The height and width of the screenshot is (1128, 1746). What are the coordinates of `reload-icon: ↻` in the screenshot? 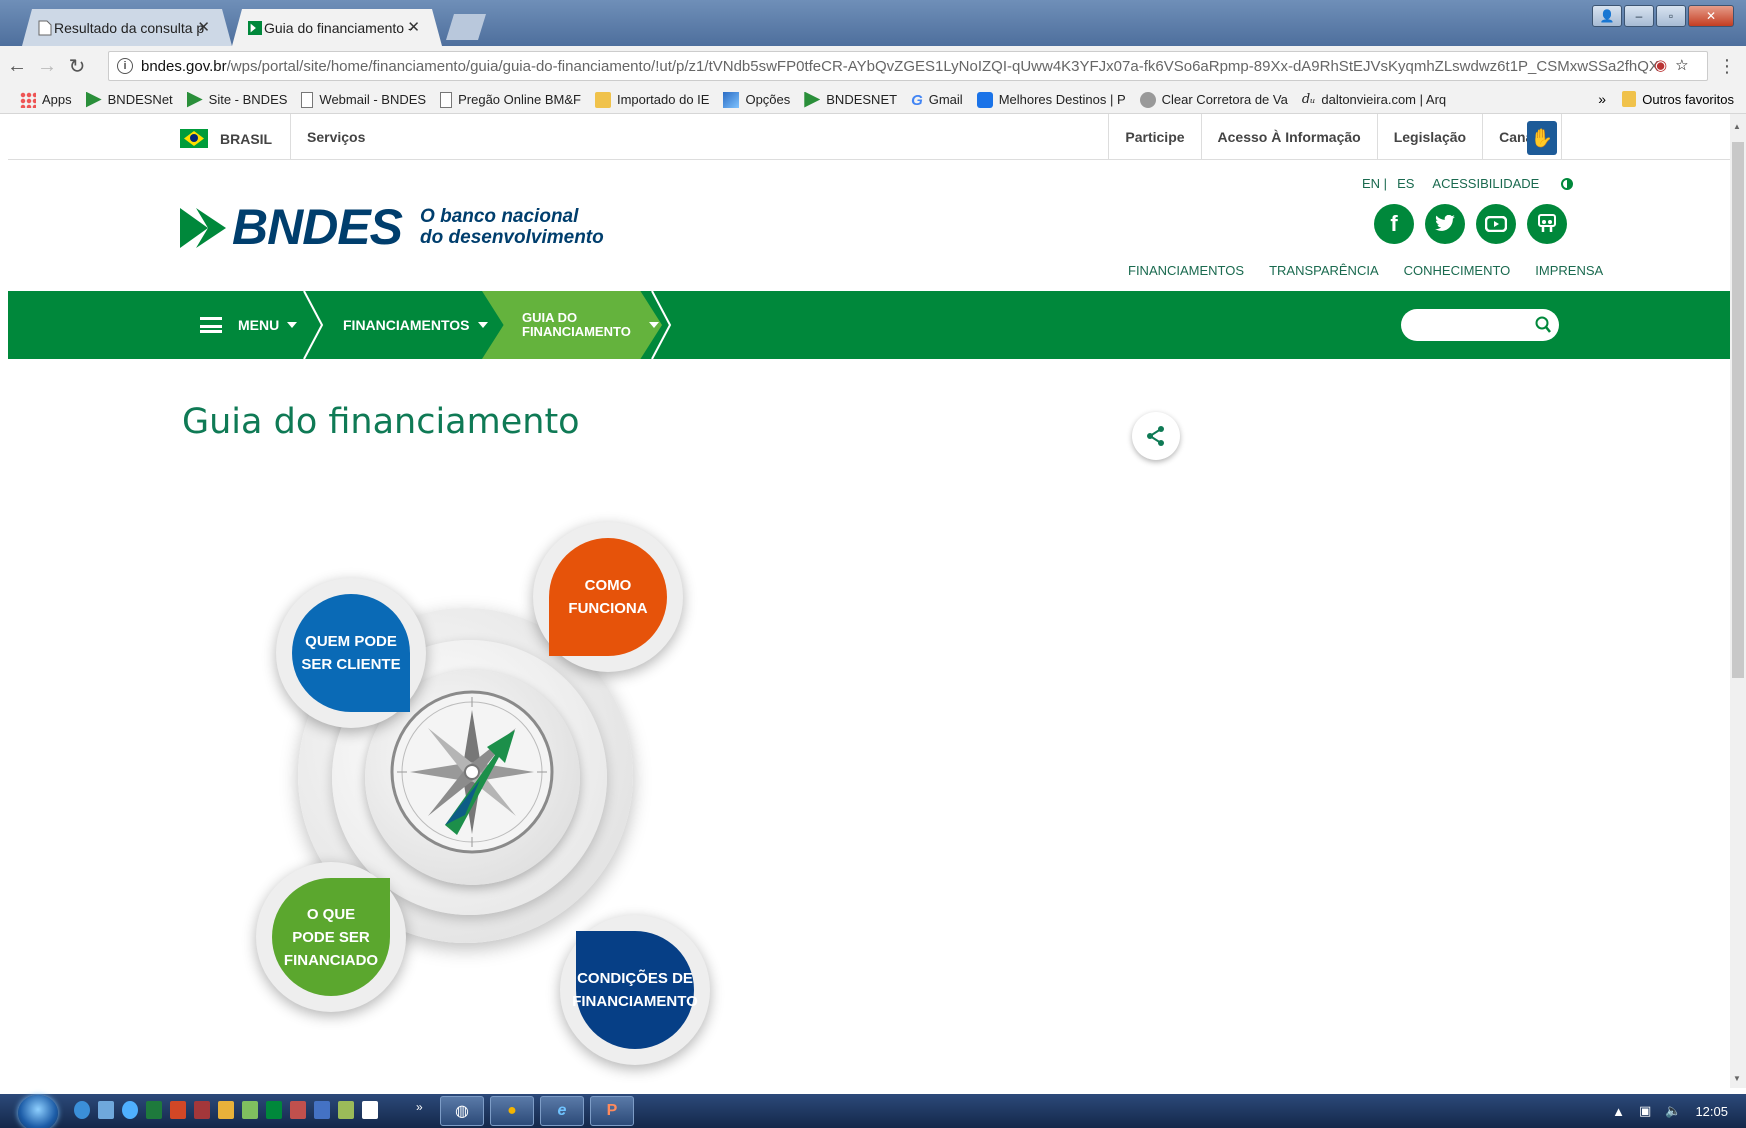 It's located at (77, 66).